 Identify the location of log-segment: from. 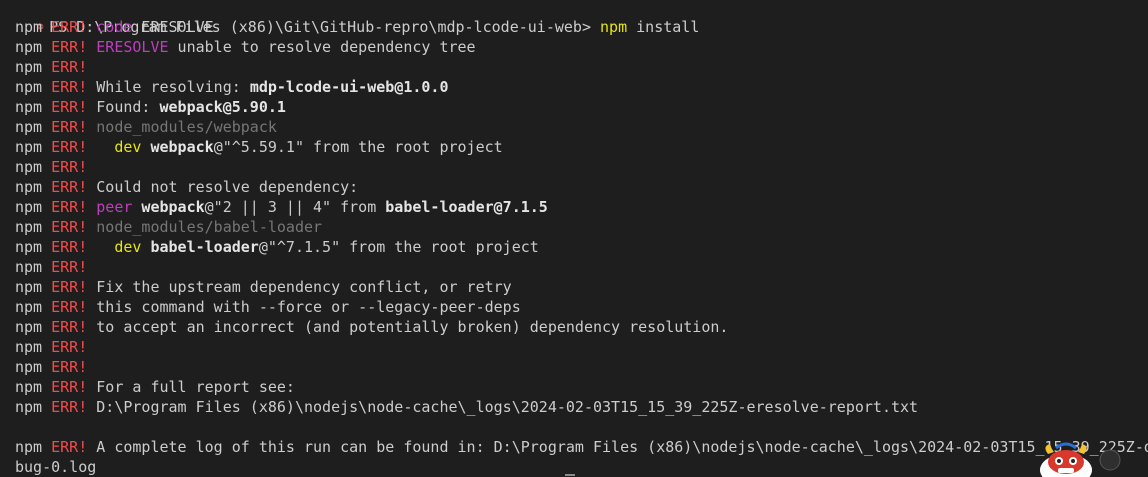
(358, 207).